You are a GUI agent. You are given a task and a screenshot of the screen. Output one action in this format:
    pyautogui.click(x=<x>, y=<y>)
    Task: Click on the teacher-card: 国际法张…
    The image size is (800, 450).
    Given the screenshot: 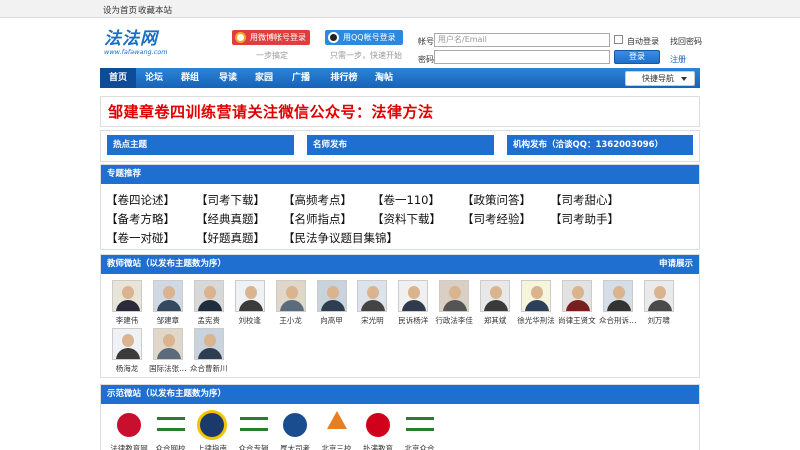 What is the action you would take?
    pyautogui.click(x=168, y=351)
    